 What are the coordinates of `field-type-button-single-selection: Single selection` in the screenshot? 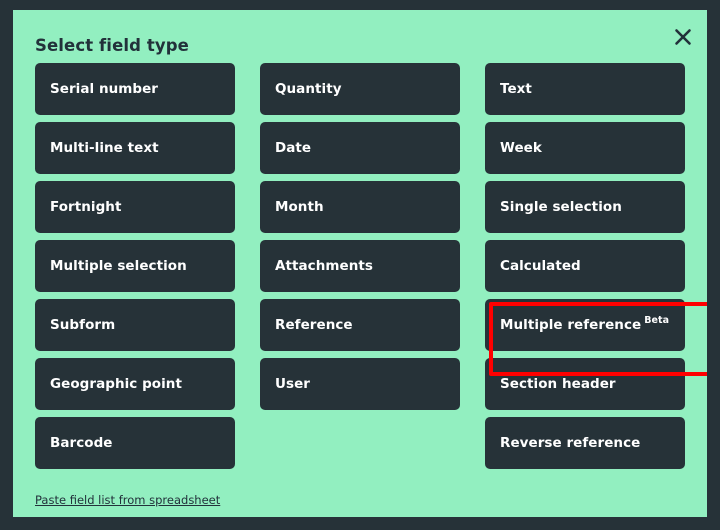 It's located at (585, 207).